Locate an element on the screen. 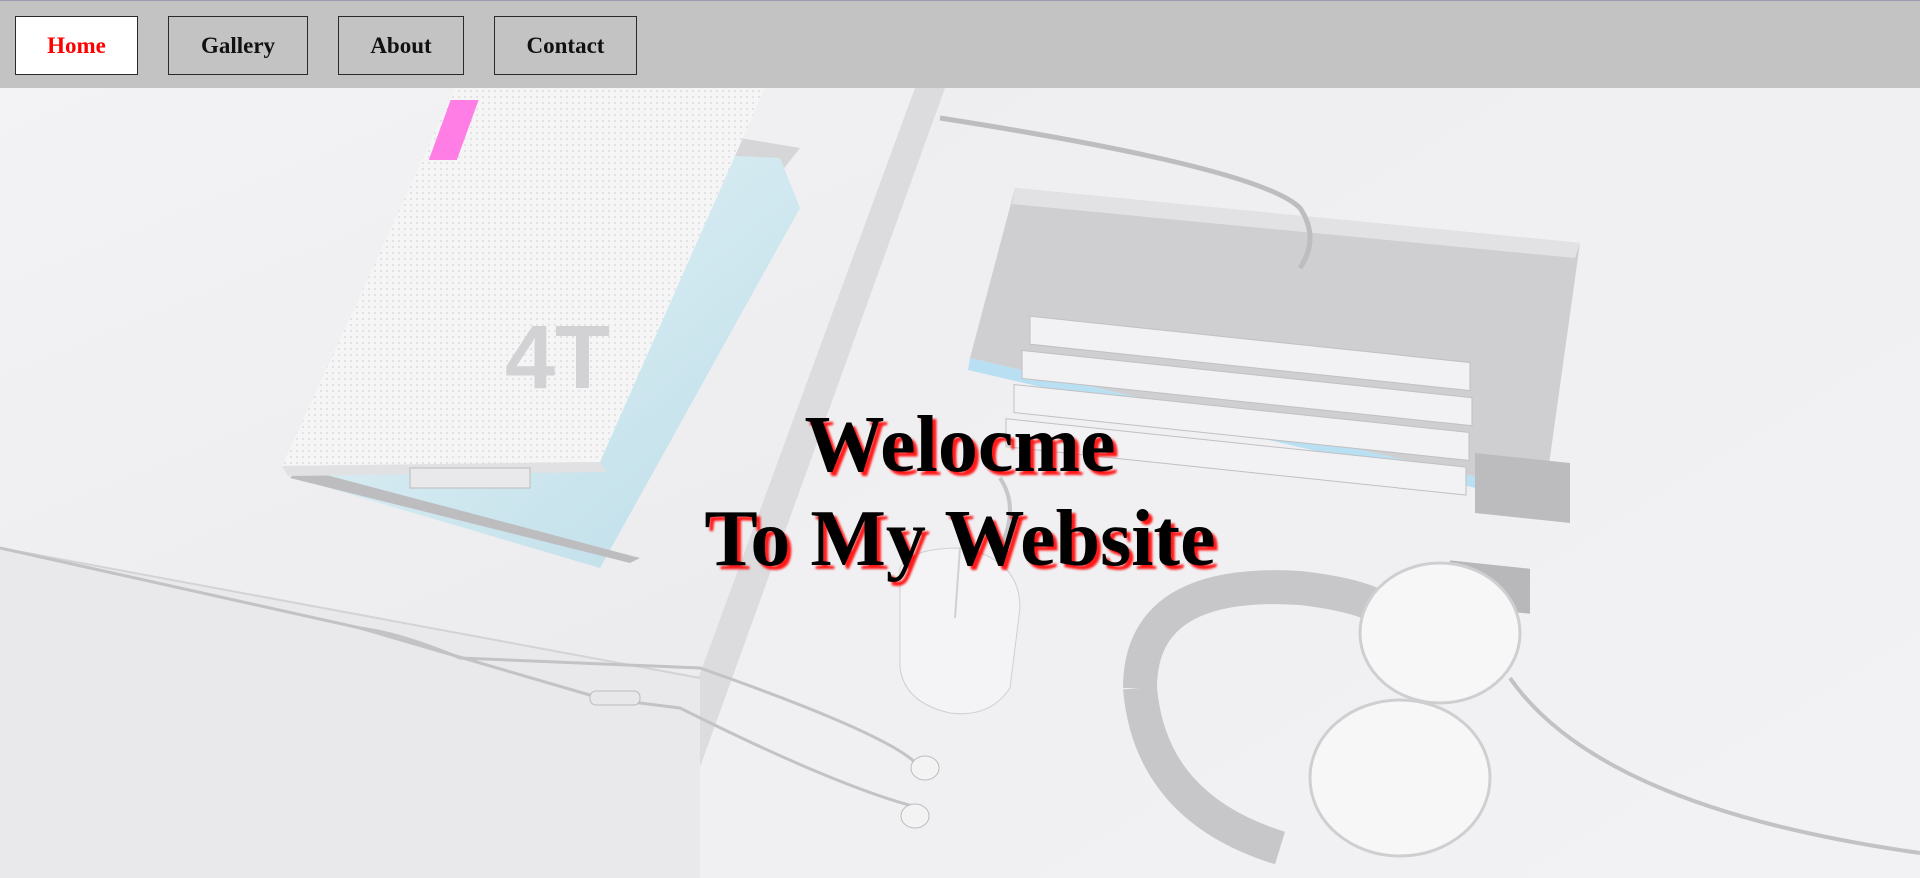 The height and width of the screenshot is (878, 1920). nav-about-button: About is located at coordinates (401, 45).